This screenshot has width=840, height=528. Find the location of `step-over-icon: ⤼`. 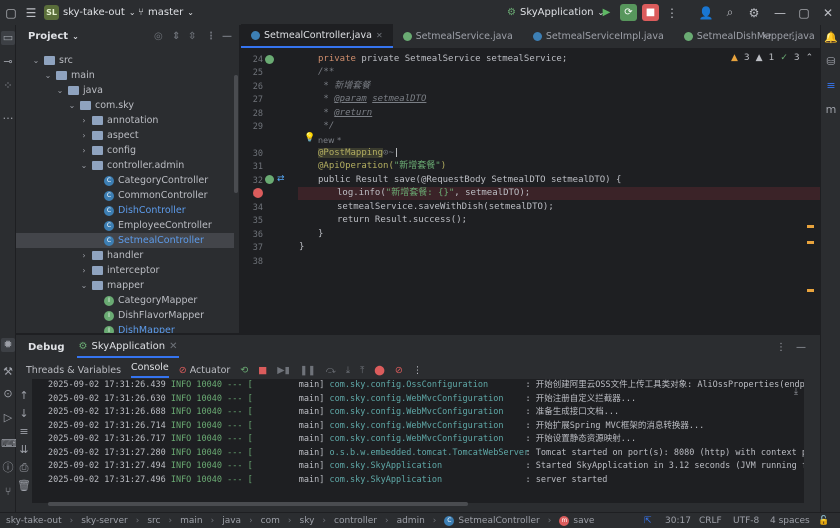

step-over-icon: ⤼ is located at coordinates (331, 370).